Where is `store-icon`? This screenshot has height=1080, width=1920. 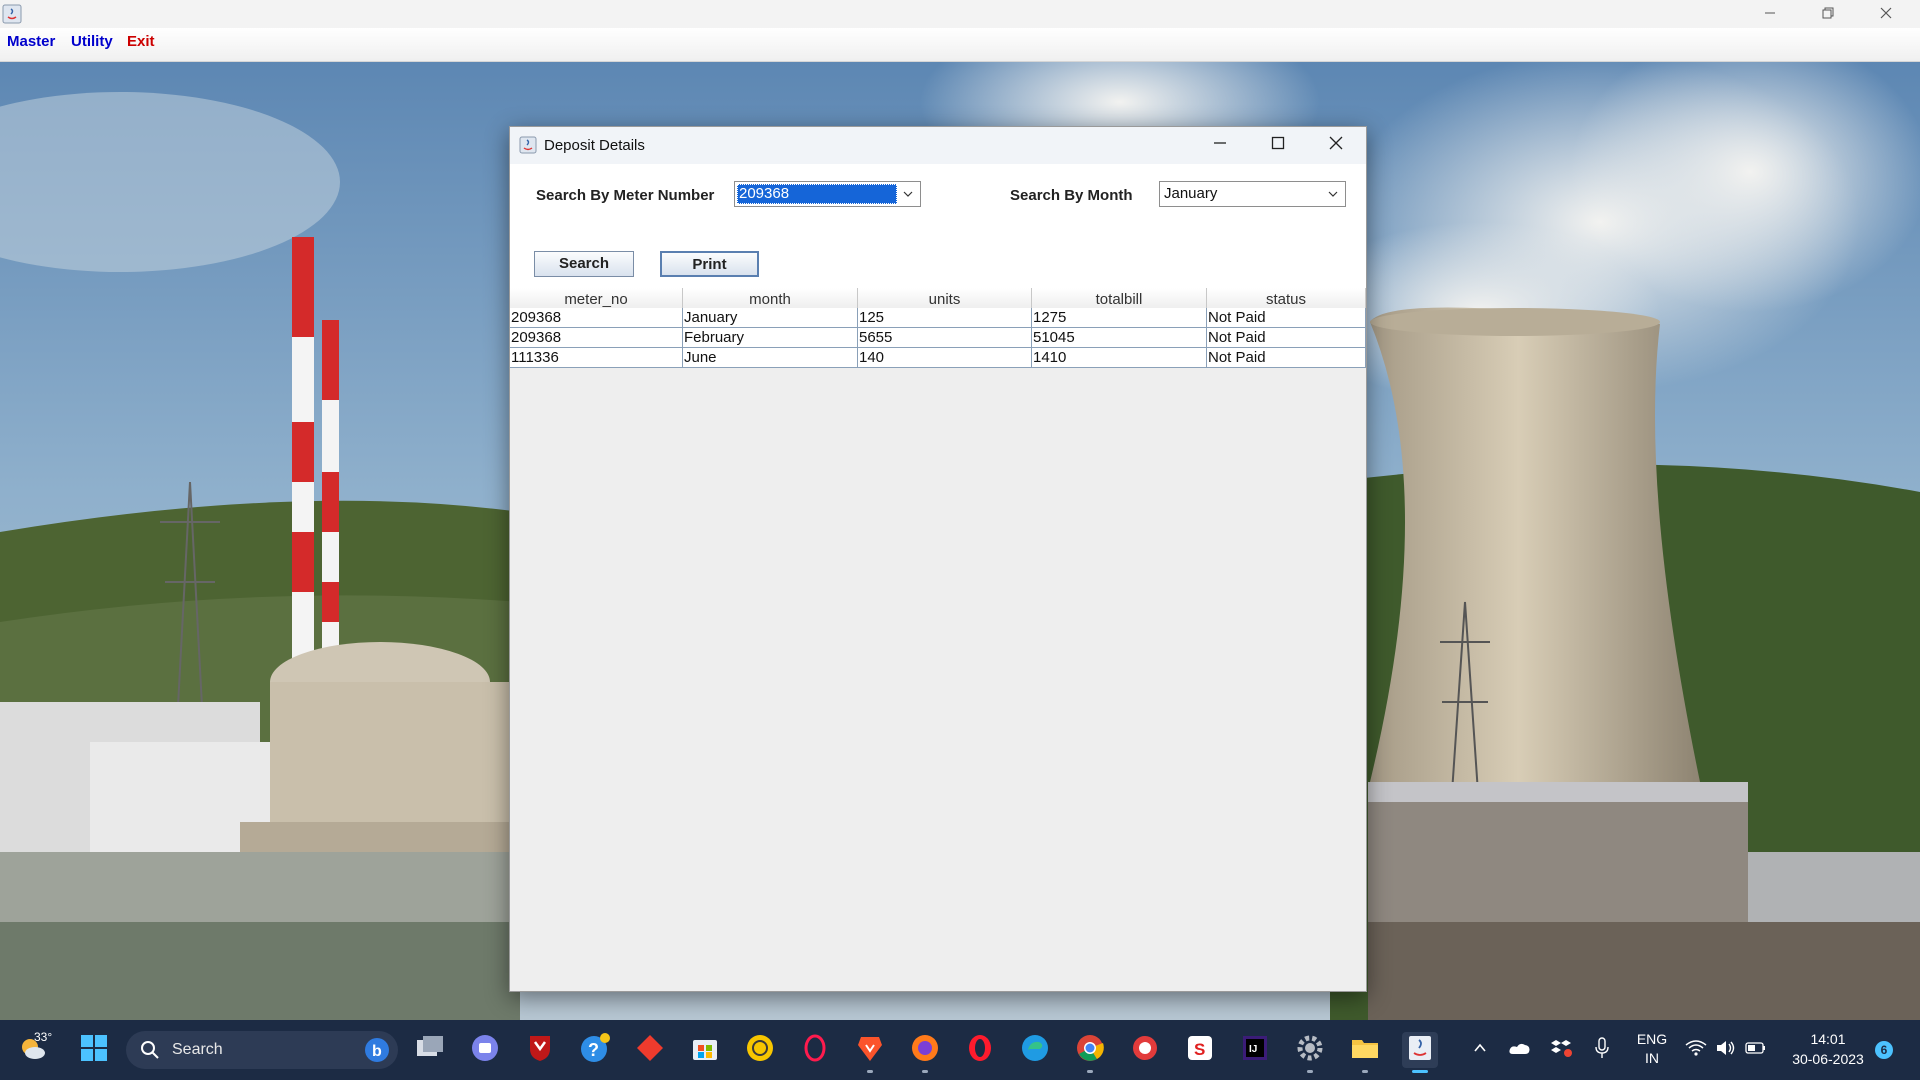
store-icon is located at coordinates (705, 1050).